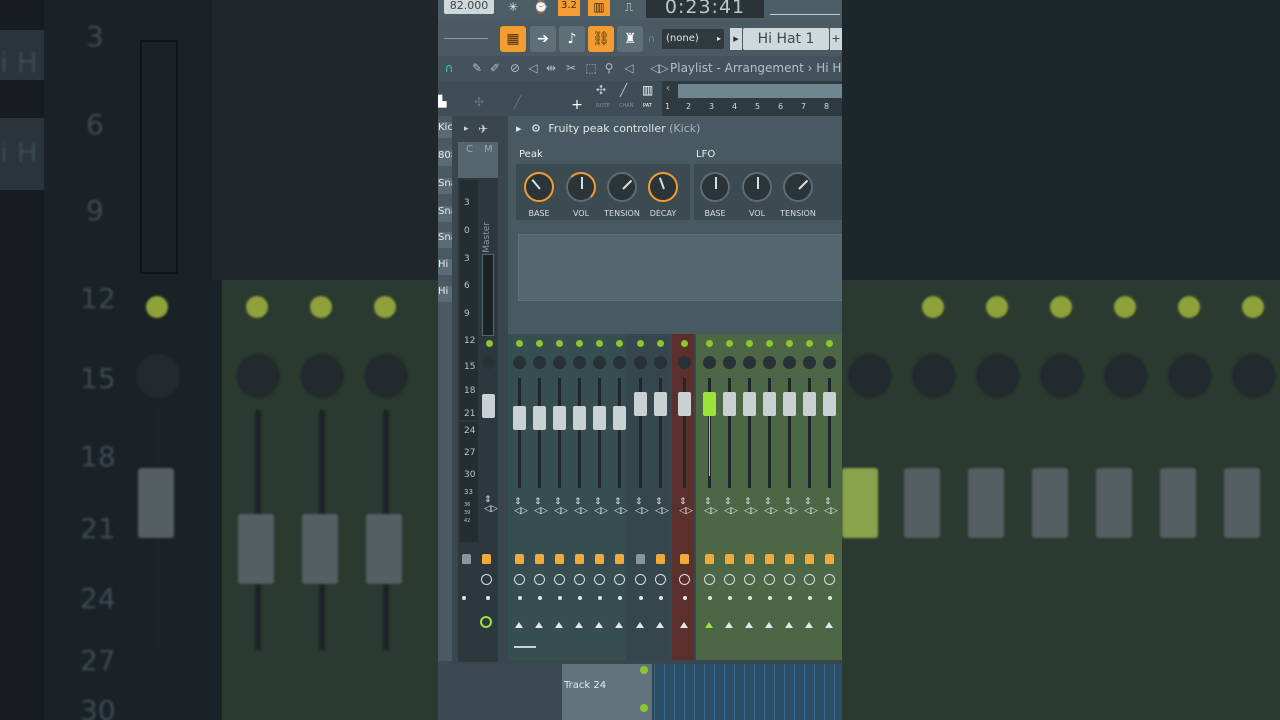  I want to click on peak-tension-knob, so click(622, 187).